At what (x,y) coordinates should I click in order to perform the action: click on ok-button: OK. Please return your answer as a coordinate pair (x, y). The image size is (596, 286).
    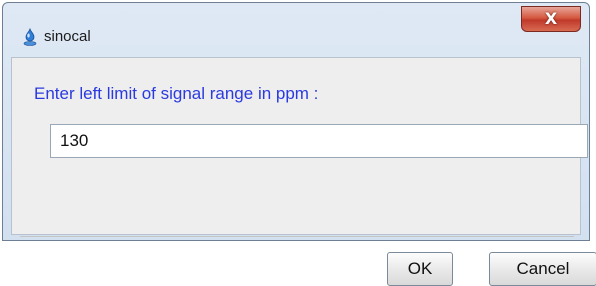
    Looking at the image, I should click on (420, 269).